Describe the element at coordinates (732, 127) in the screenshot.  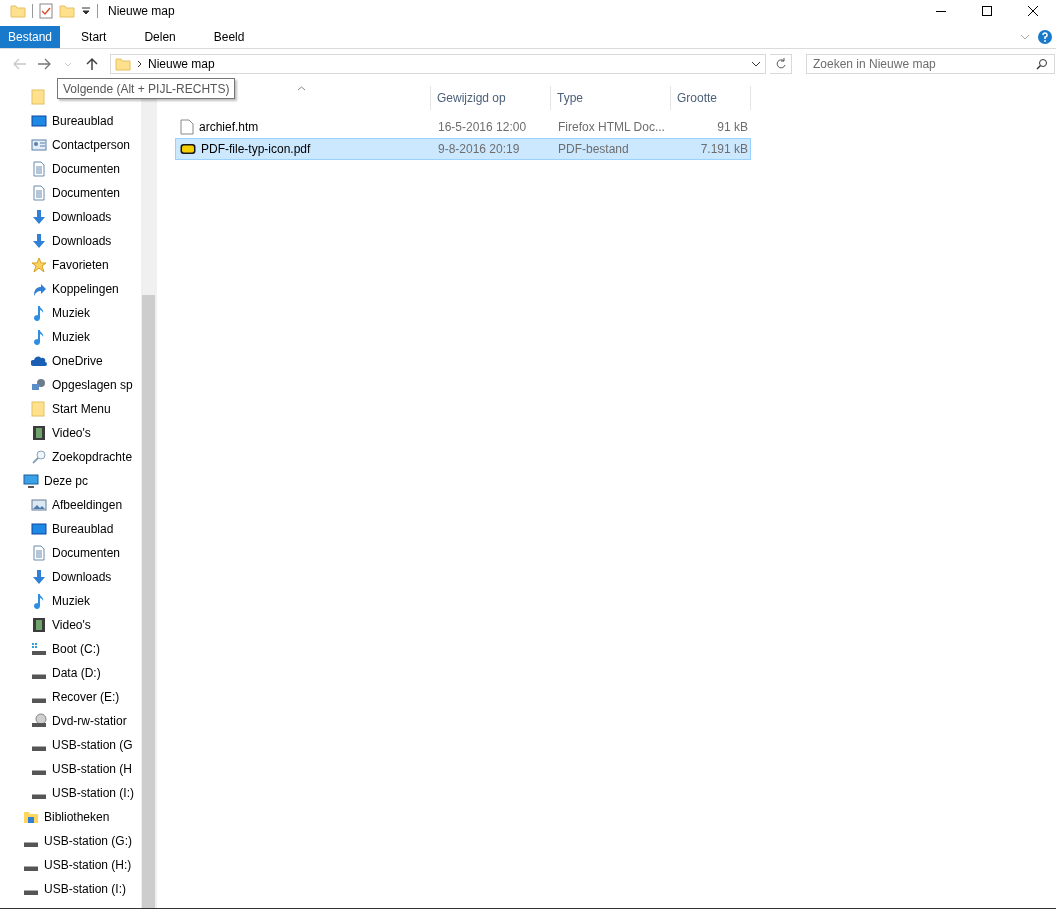
I see `file-size: 91 kB` at that location.